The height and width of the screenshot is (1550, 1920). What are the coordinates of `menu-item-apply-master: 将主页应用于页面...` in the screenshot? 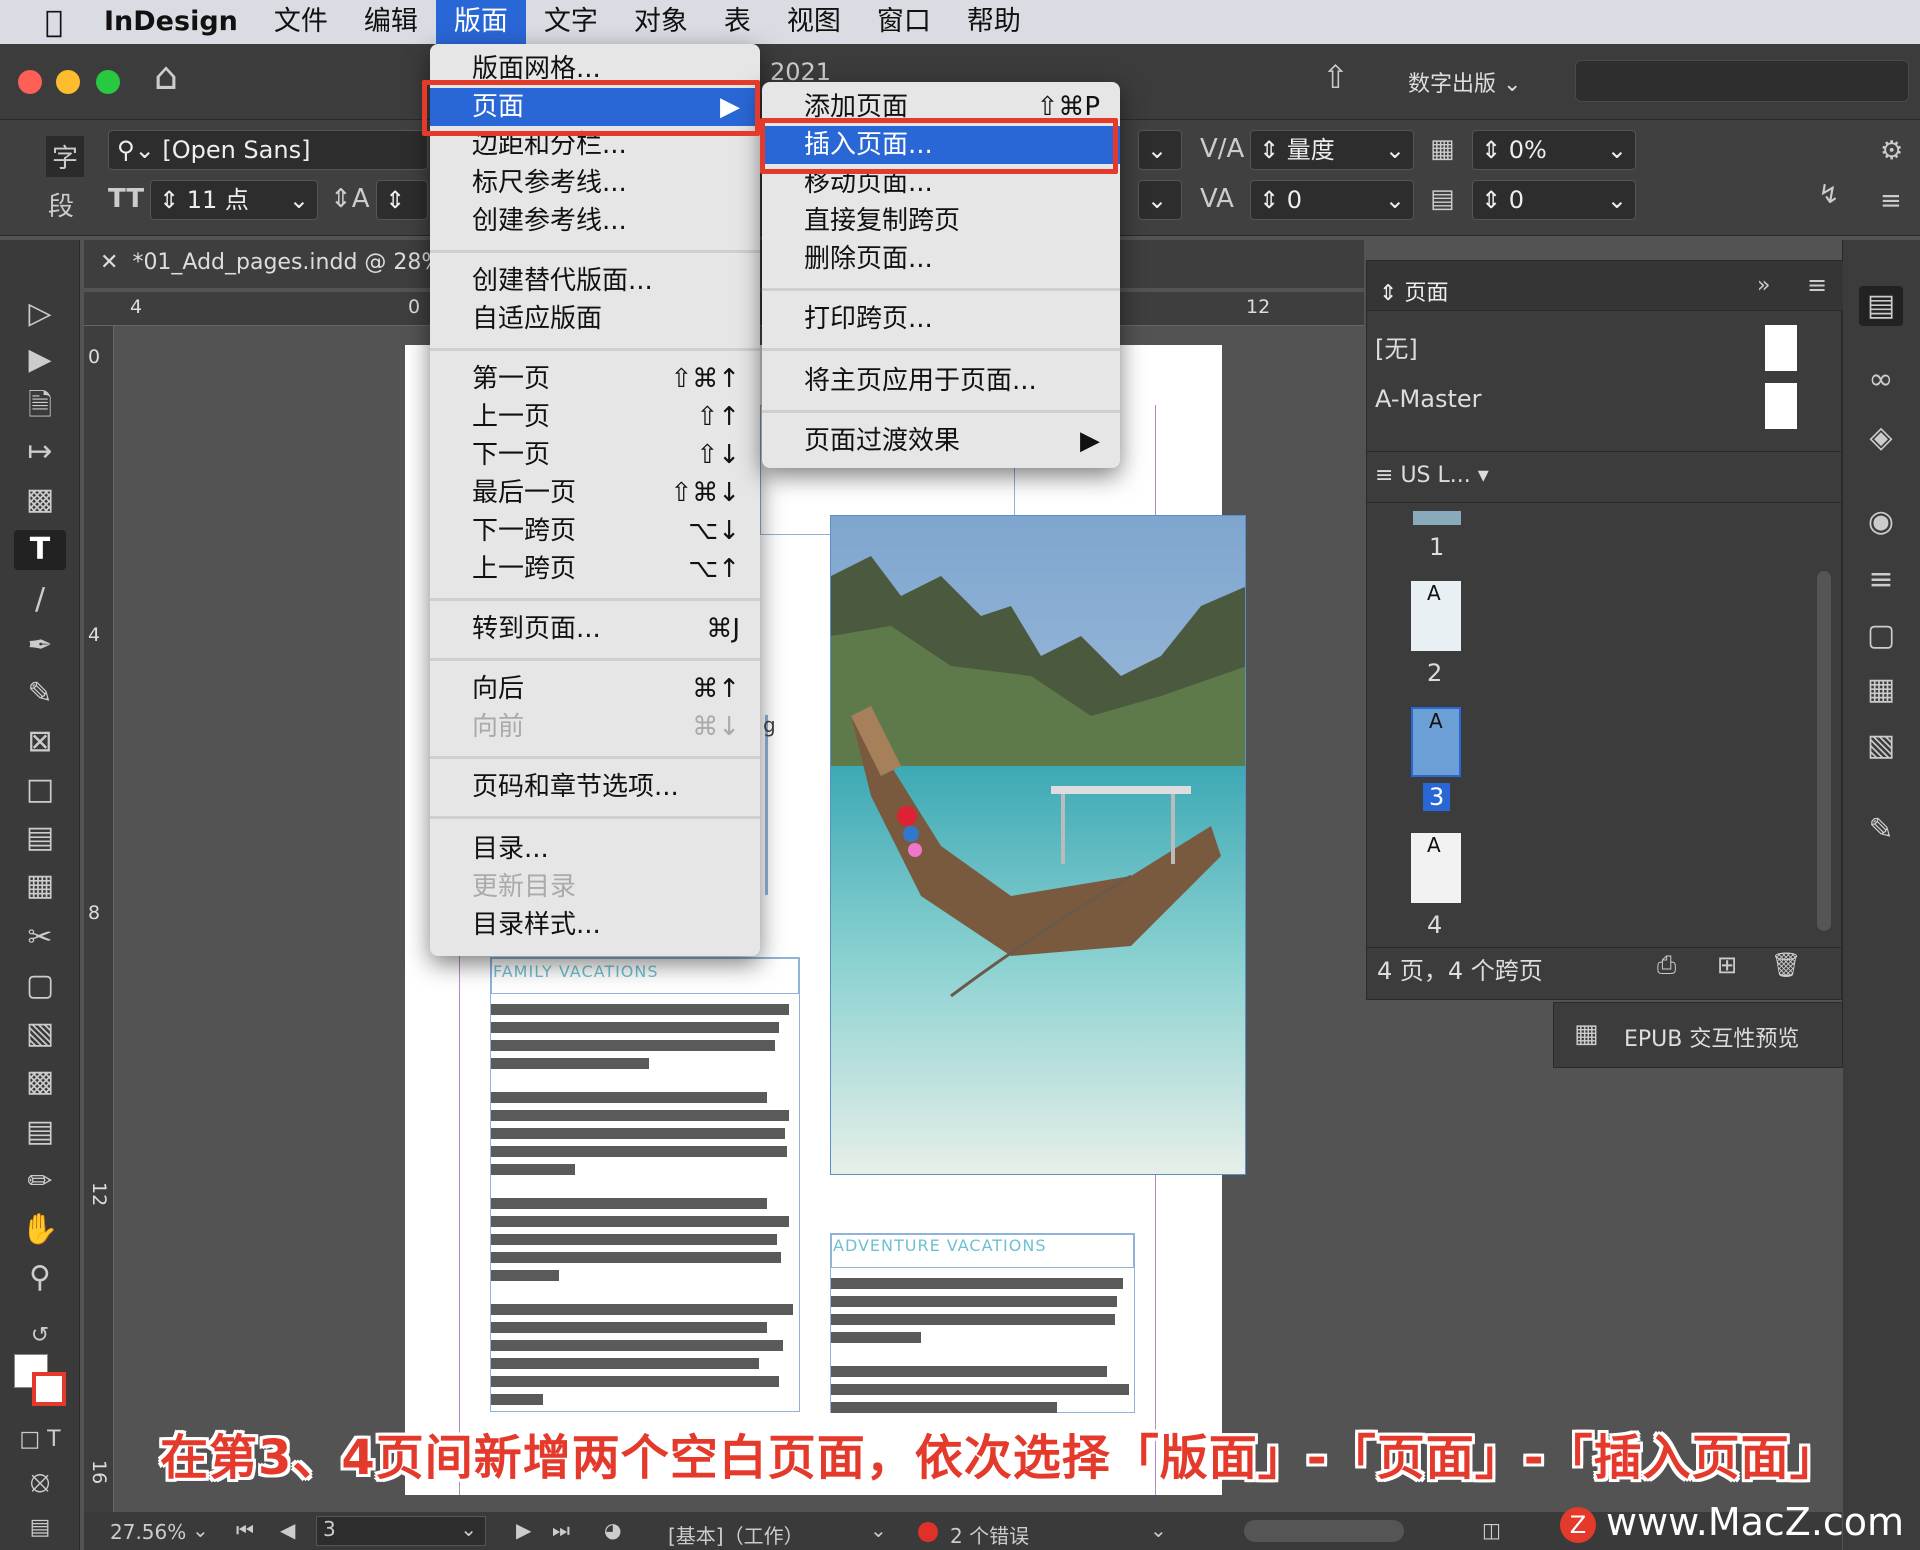 It's located at (941, 381).